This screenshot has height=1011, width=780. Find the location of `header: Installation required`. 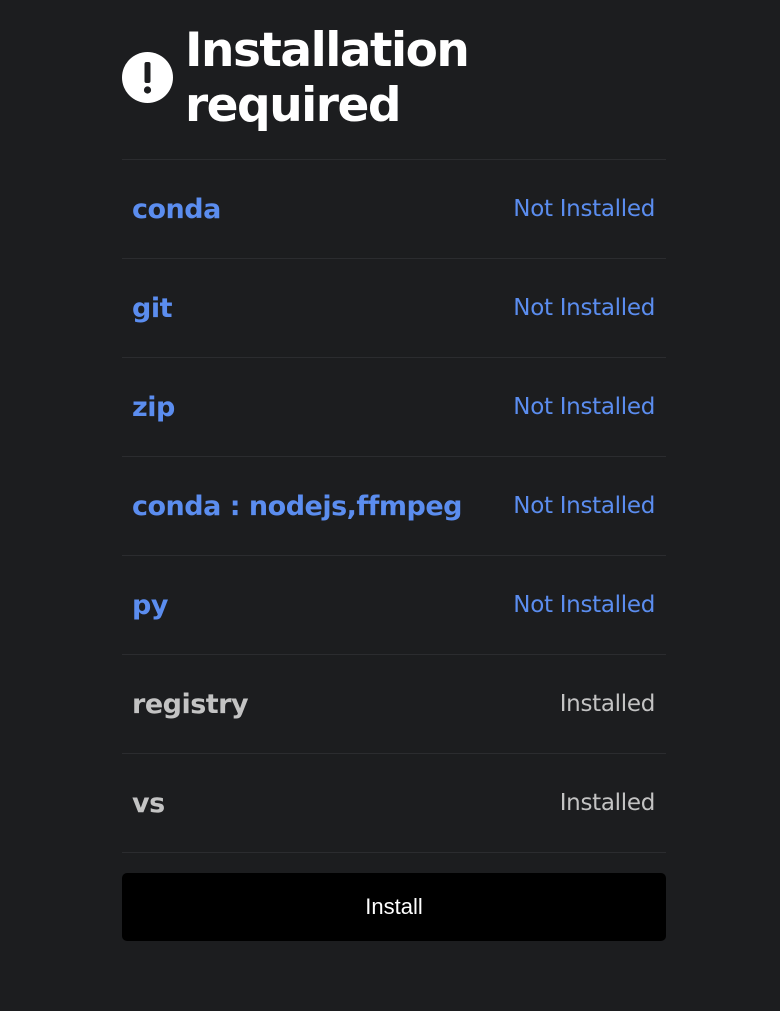

header: Installation required is located at coordinates (394, 79).